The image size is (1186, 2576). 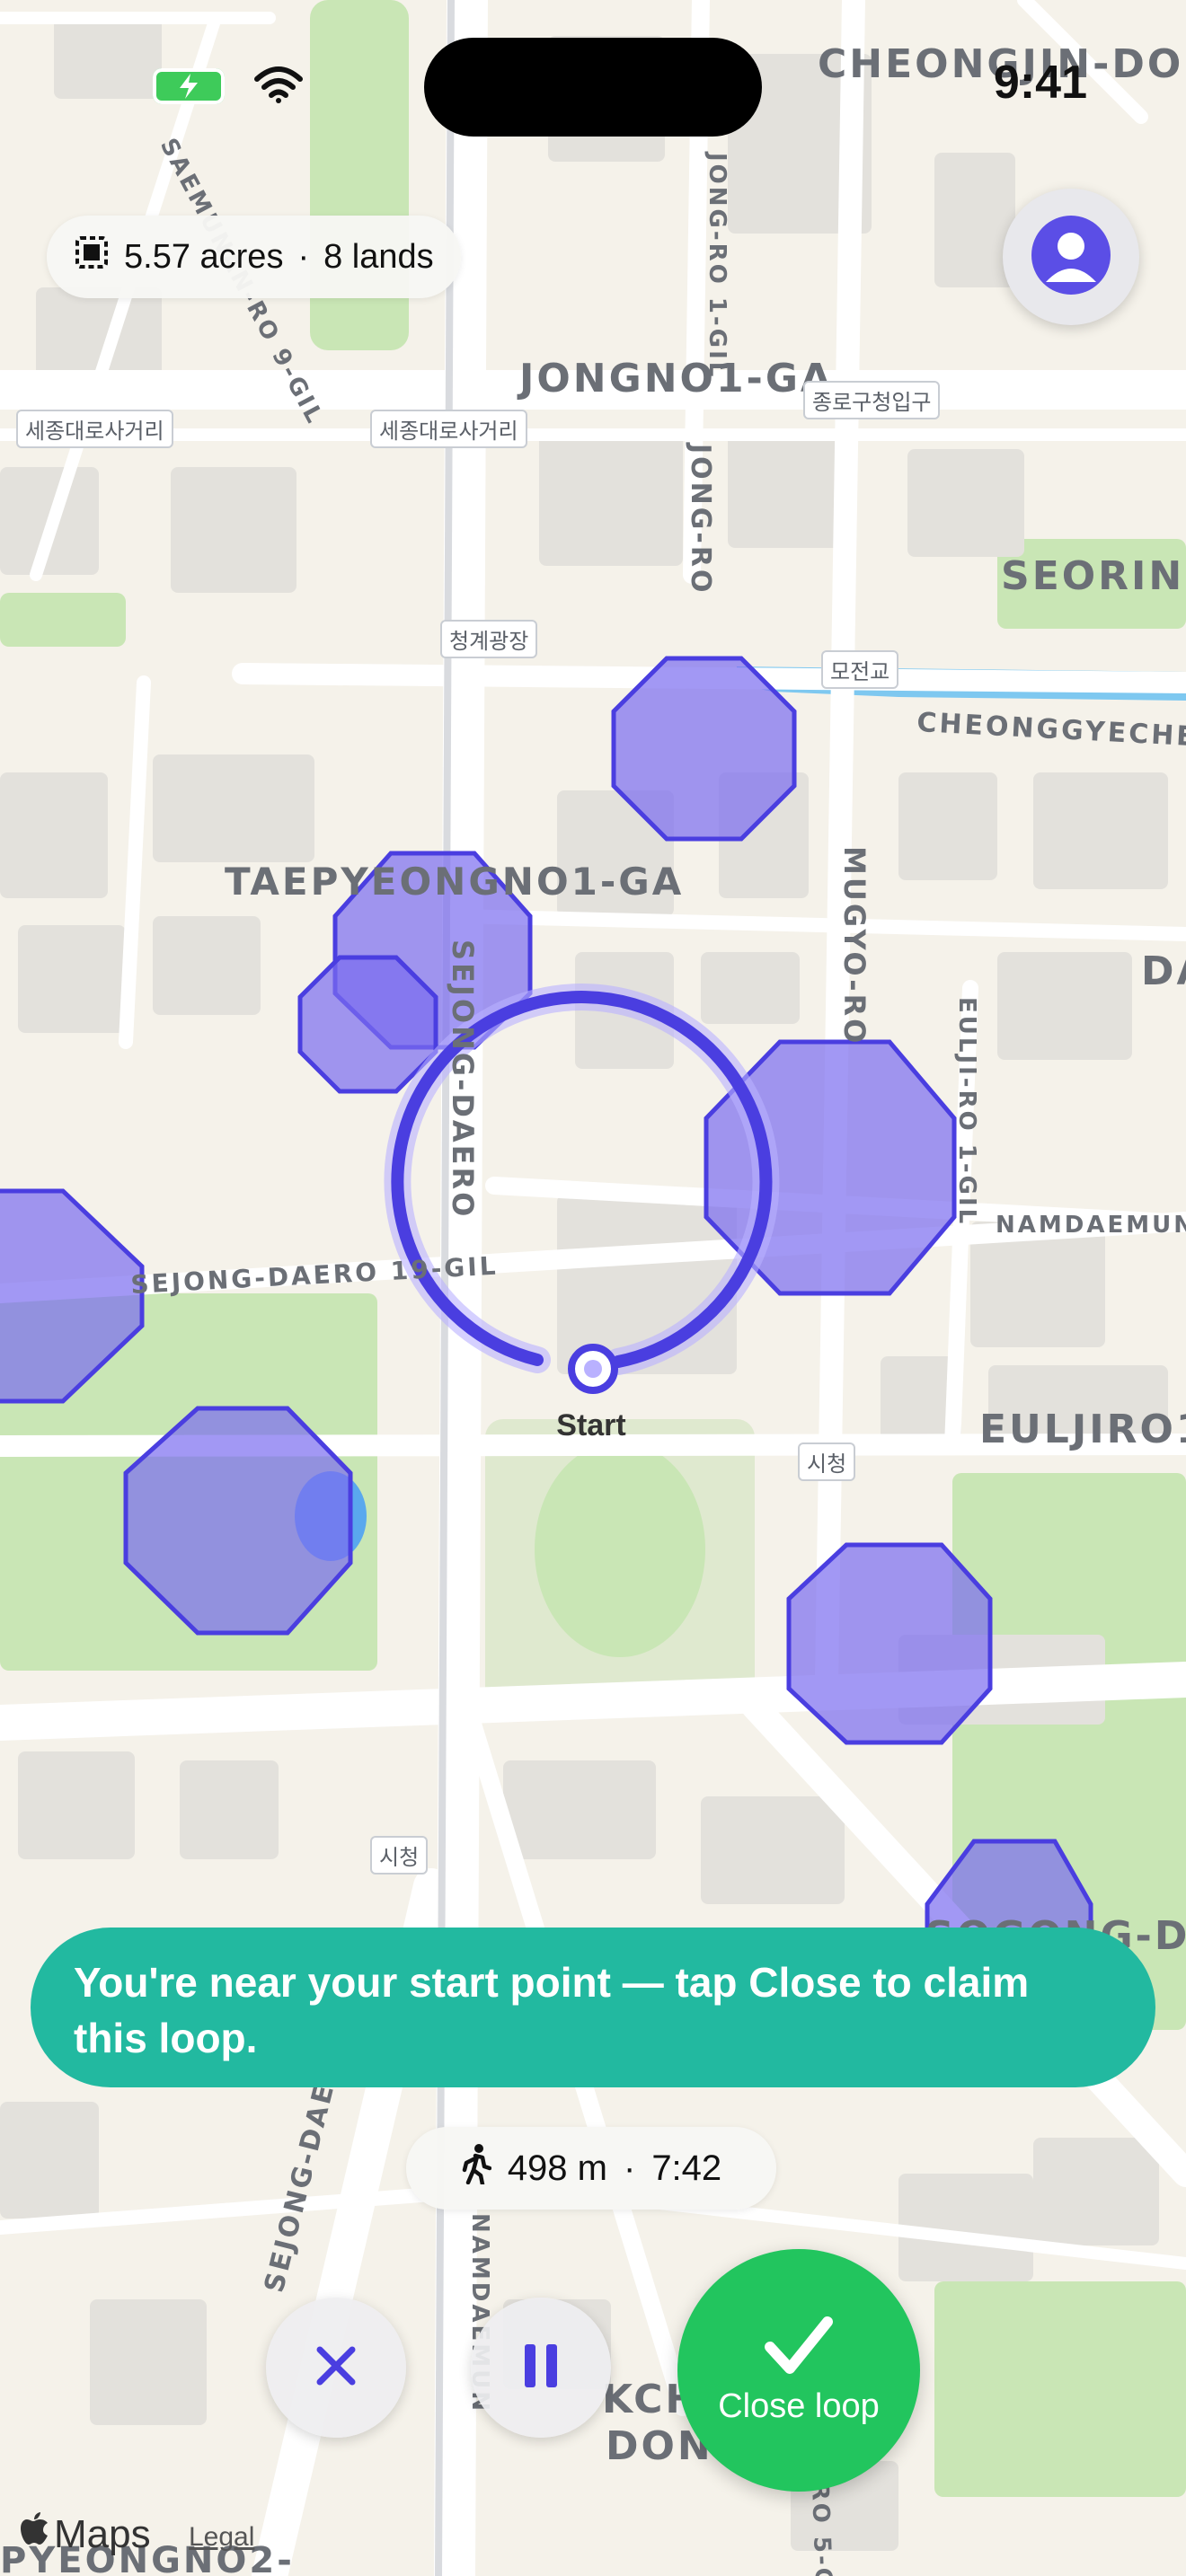 I want to click on area-summary-pill: 5.57 acres · 8 lands, so click(x=254, y=257).